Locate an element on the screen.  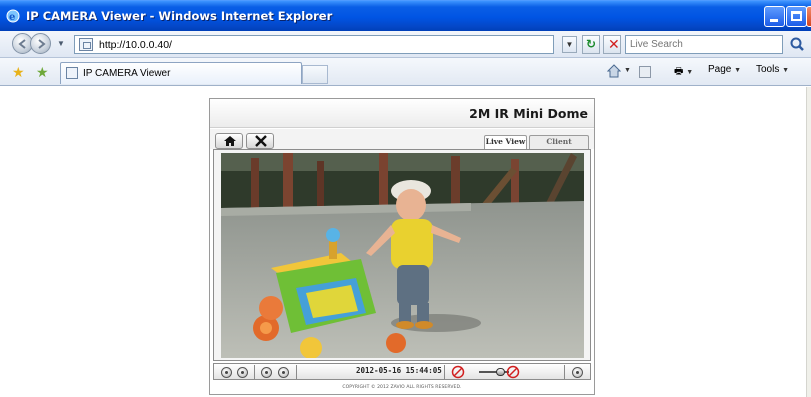
zoom-out-disabled-icon is located at coordinates (458, 372).